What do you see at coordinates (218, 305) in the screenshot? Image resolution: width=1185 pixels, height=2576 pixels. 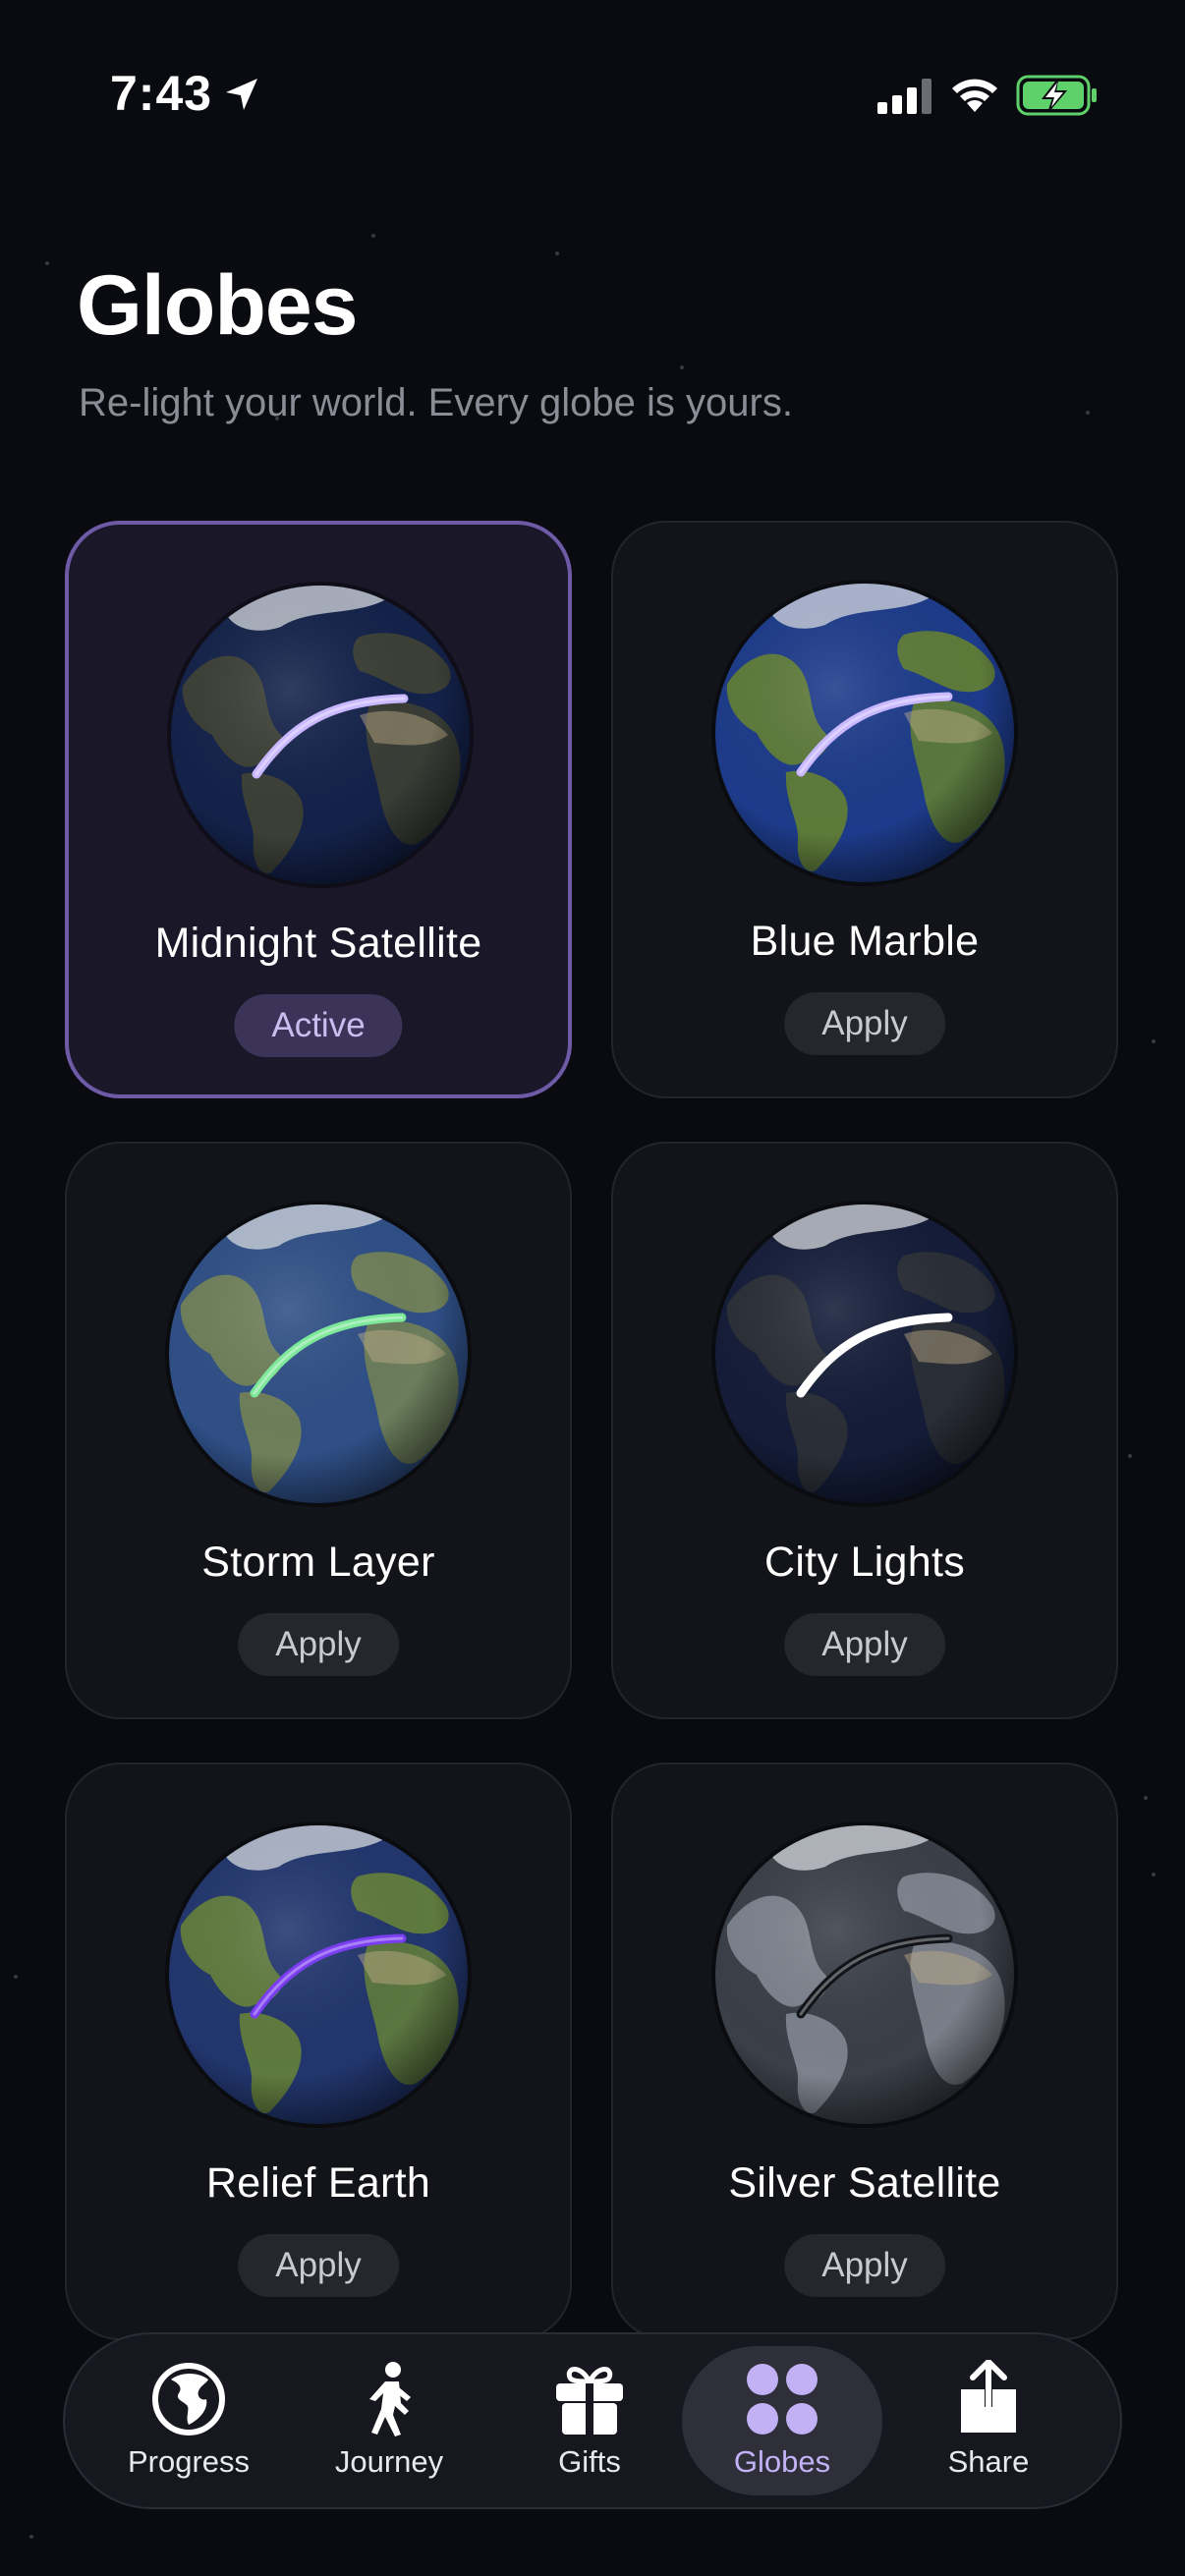 I see `page-title: Globes` at bounding box center [218, 305].